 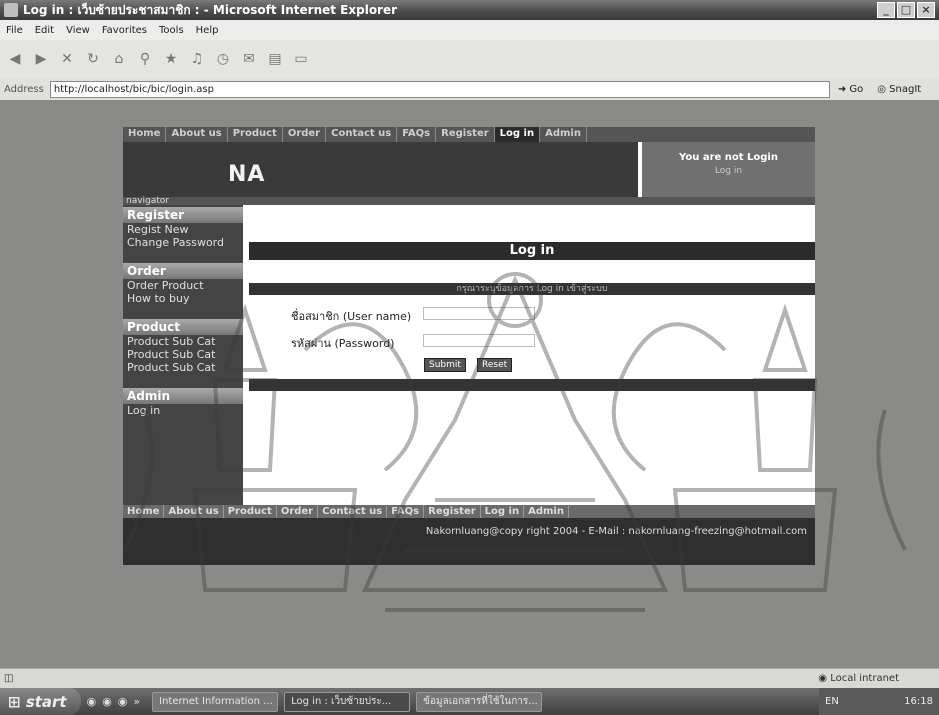 What do you see at coordinates (133, 89) in the screenshot?
I see `address-url: http://localhost/bic/bic/login.asp` at bounding box center [133, 89].